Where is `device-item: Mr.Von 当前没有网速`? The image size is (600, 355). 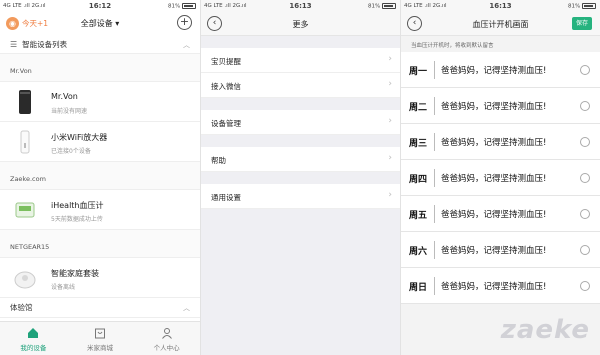
device-item: Mr.Von 当前没有网速 is located at coordinates (100, 102).